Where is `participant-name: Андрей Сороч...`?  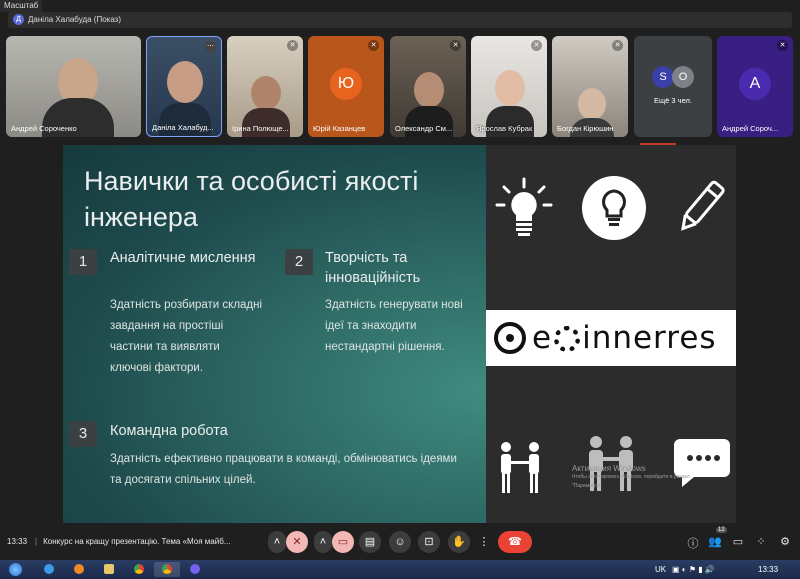 participant-name: Андрей Сороч... is located at coordinates (750, 128).